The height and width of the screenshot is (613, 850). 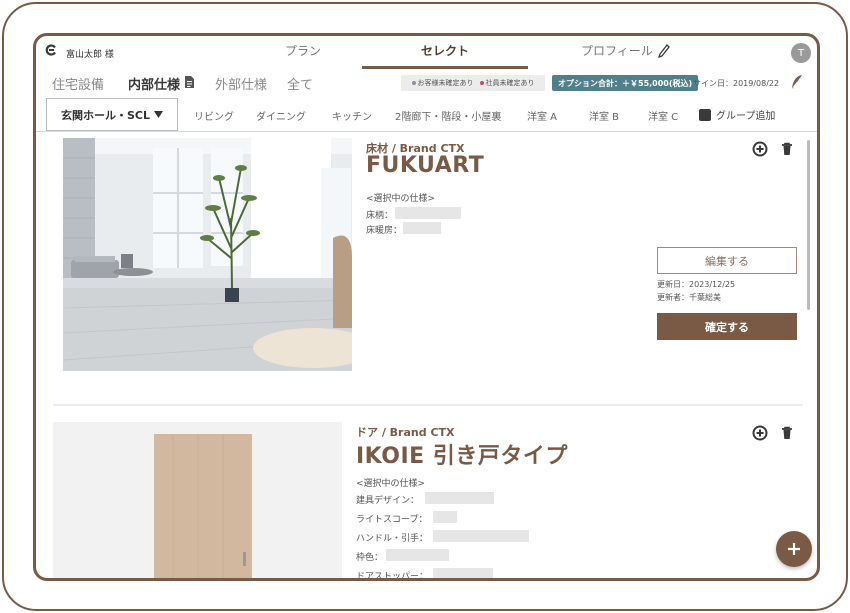 I want to click on option-total-badge: オプション合計：＋￥55,000(税込), so click(x=625, y=83).